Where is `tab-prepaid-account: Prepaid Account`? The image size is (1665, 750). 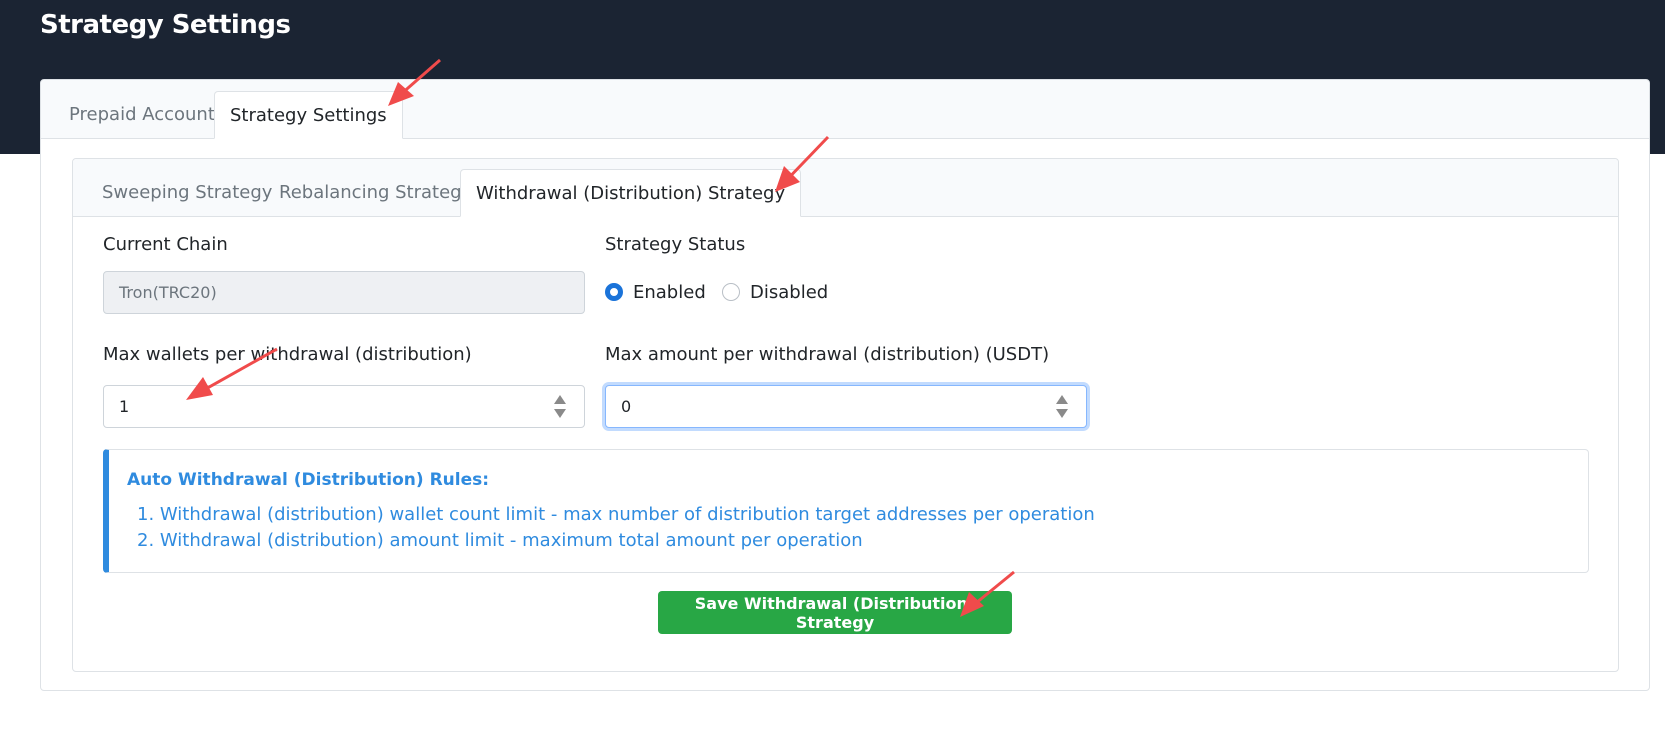
tab-prepaid-account: Prepaid Account is located at coordinates (142, 114).